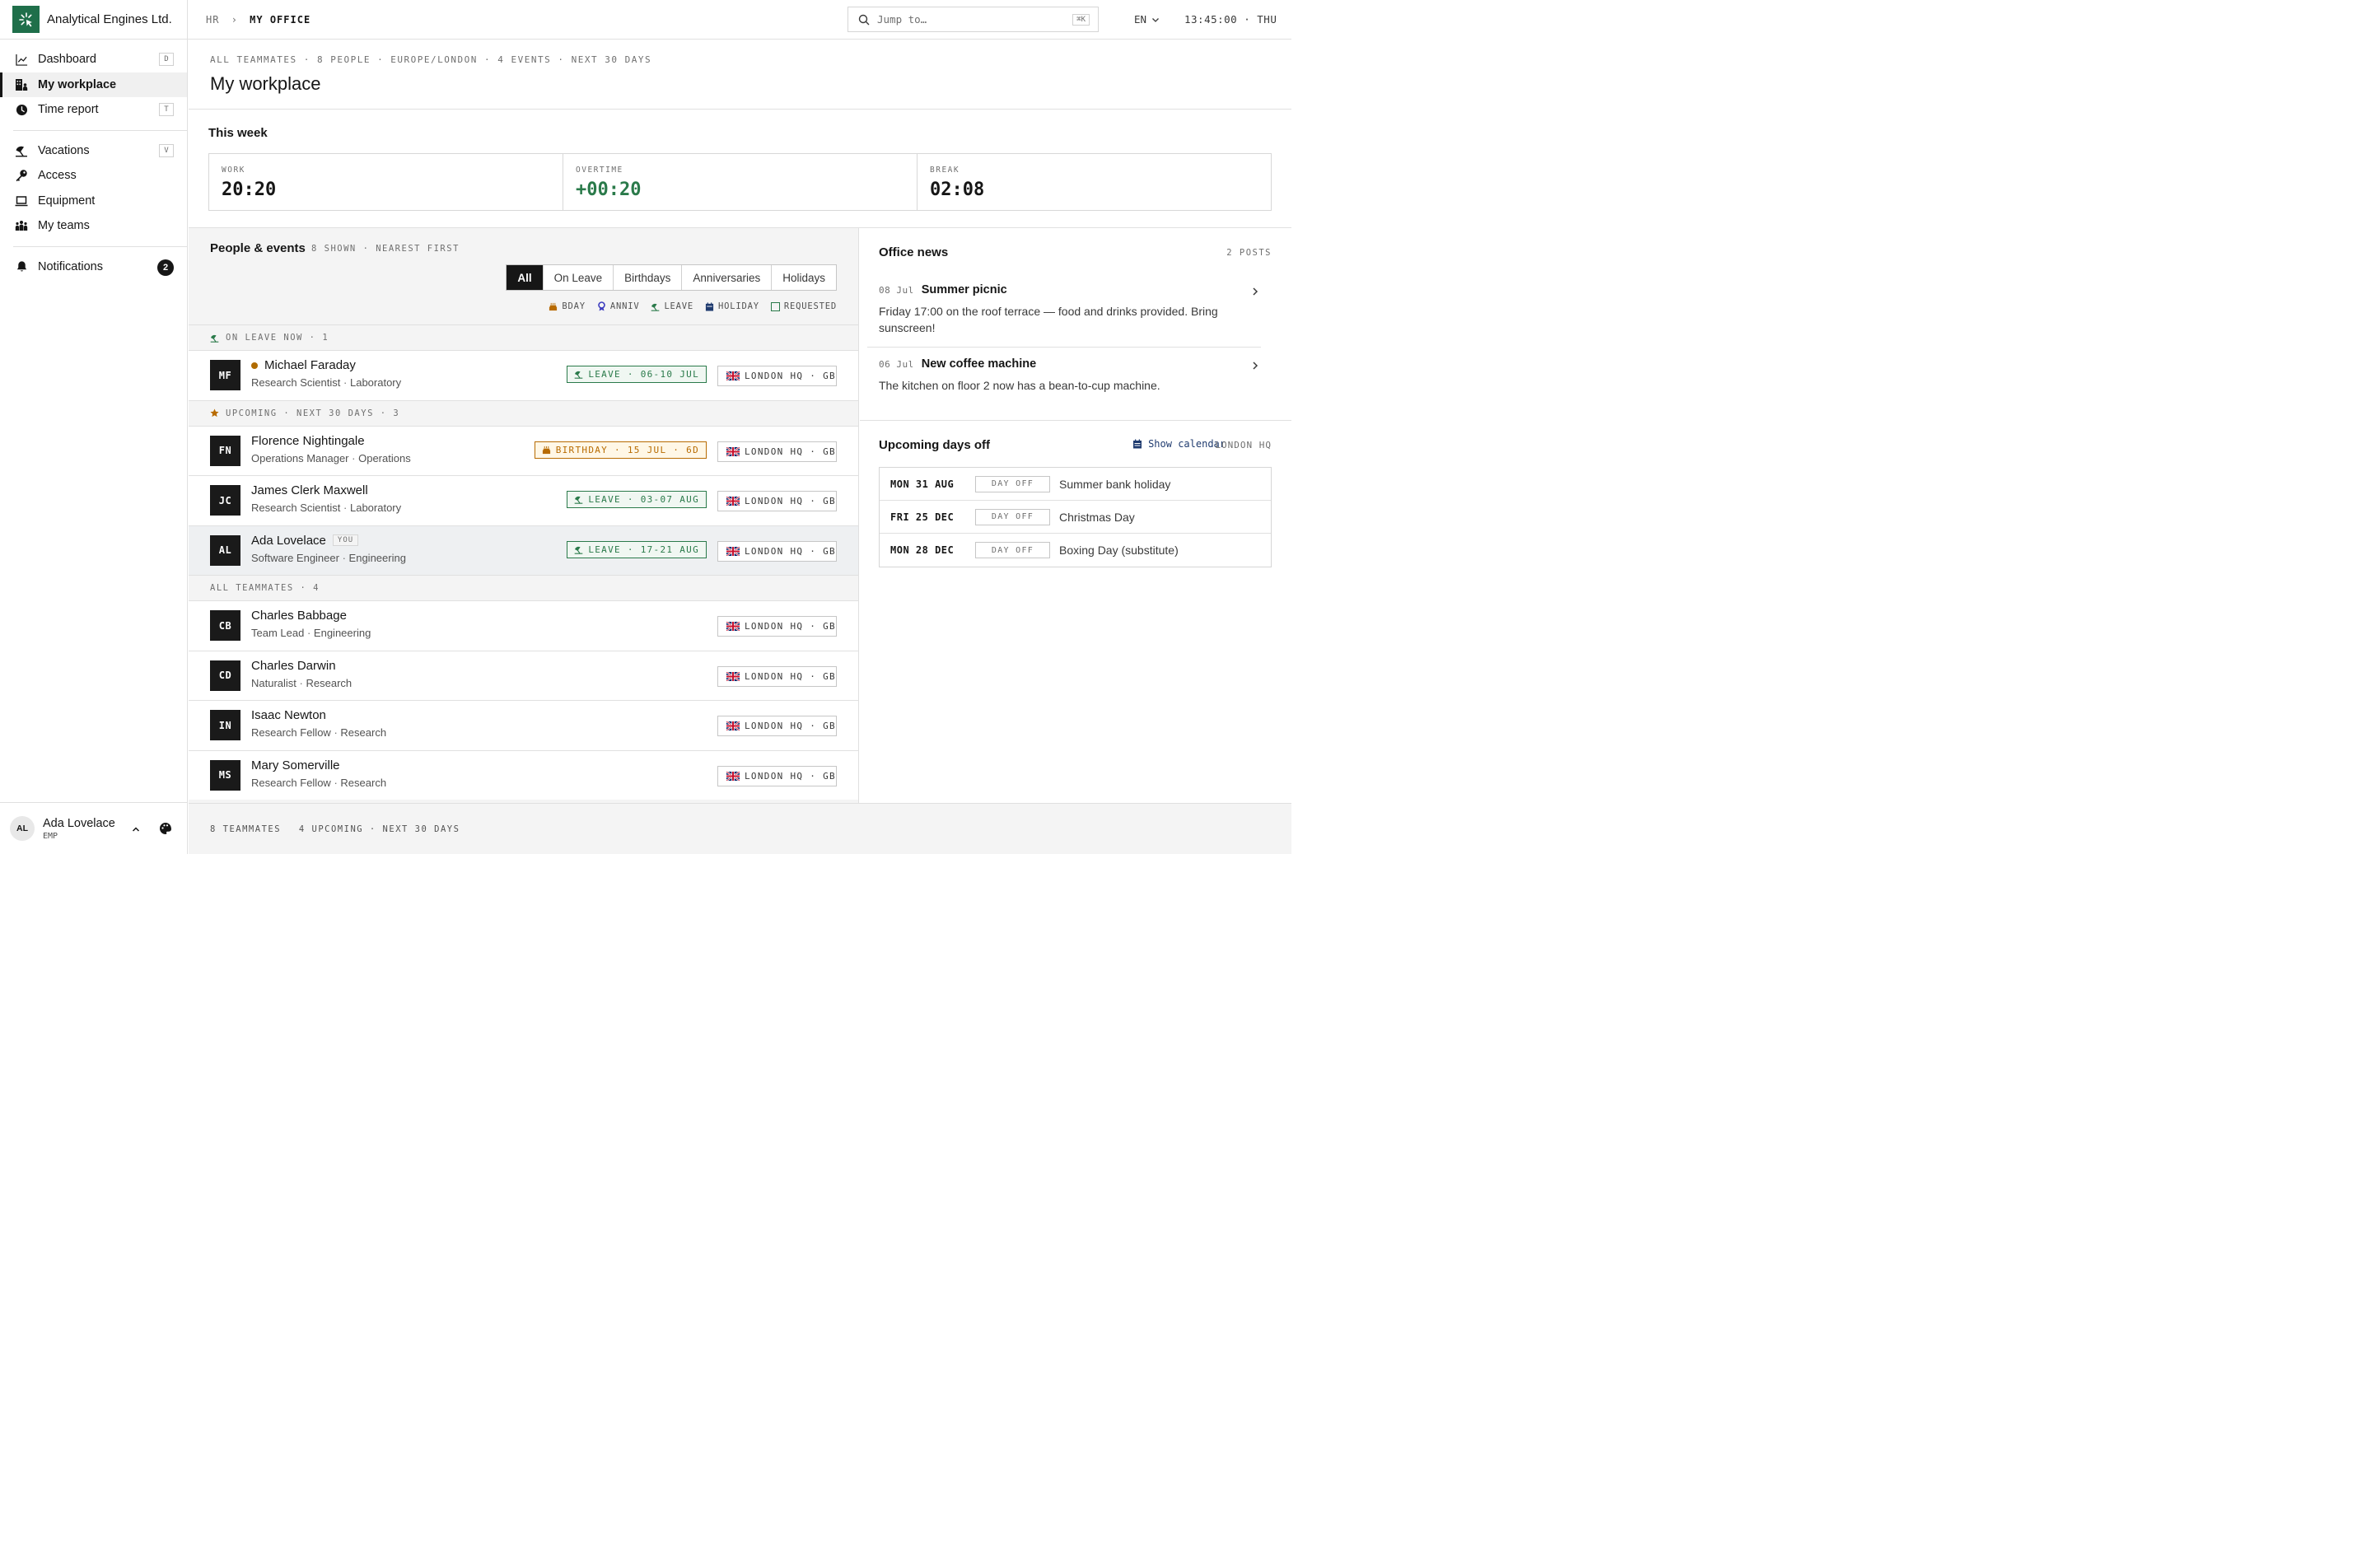  I want to click on sidebar-item-my-teams: My teams, so click(93, 226).